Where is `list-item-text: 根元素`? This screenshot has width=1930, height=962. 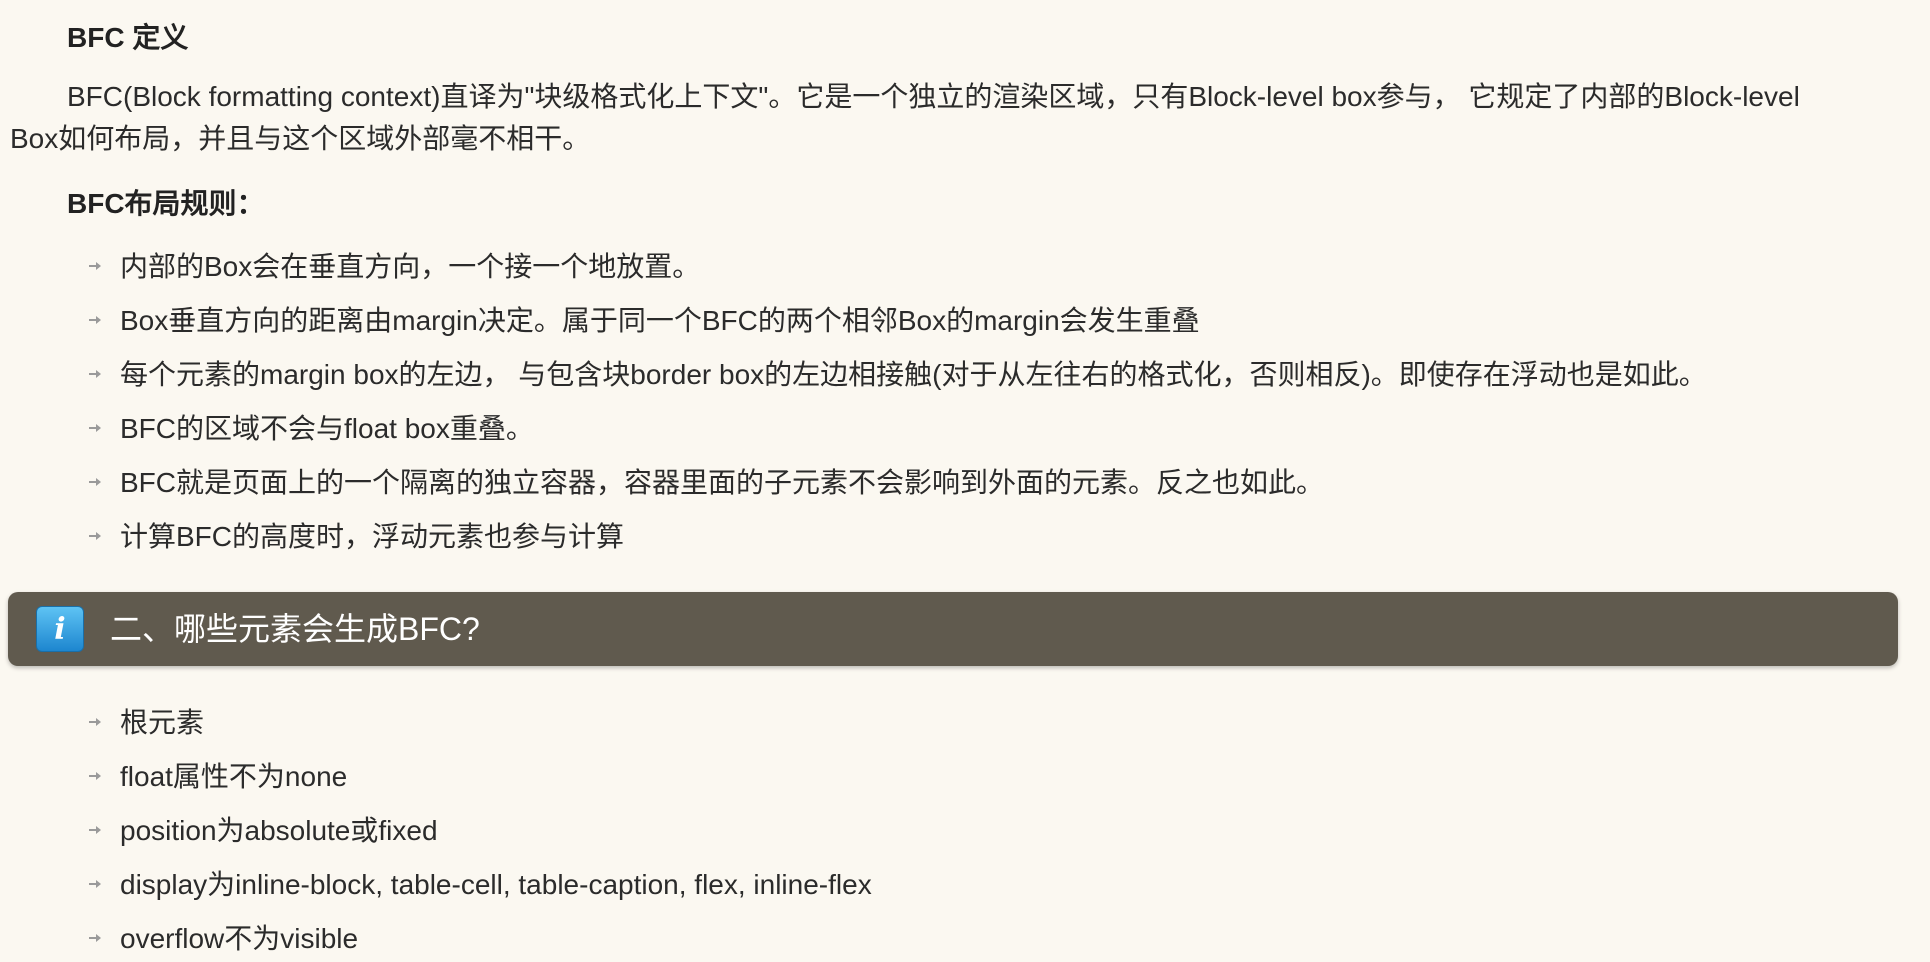
list-item-text: 根元素 is located at coordinates (162, 722).